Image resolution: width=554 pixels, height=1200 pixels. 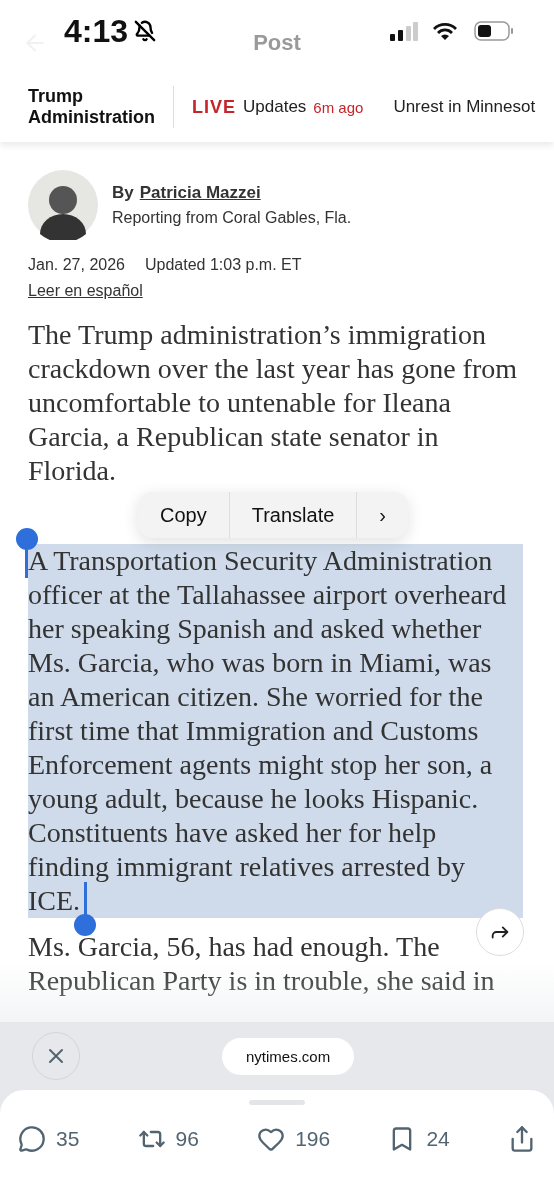 I want to click on like-action: 196, so click(x=294, y=1139).